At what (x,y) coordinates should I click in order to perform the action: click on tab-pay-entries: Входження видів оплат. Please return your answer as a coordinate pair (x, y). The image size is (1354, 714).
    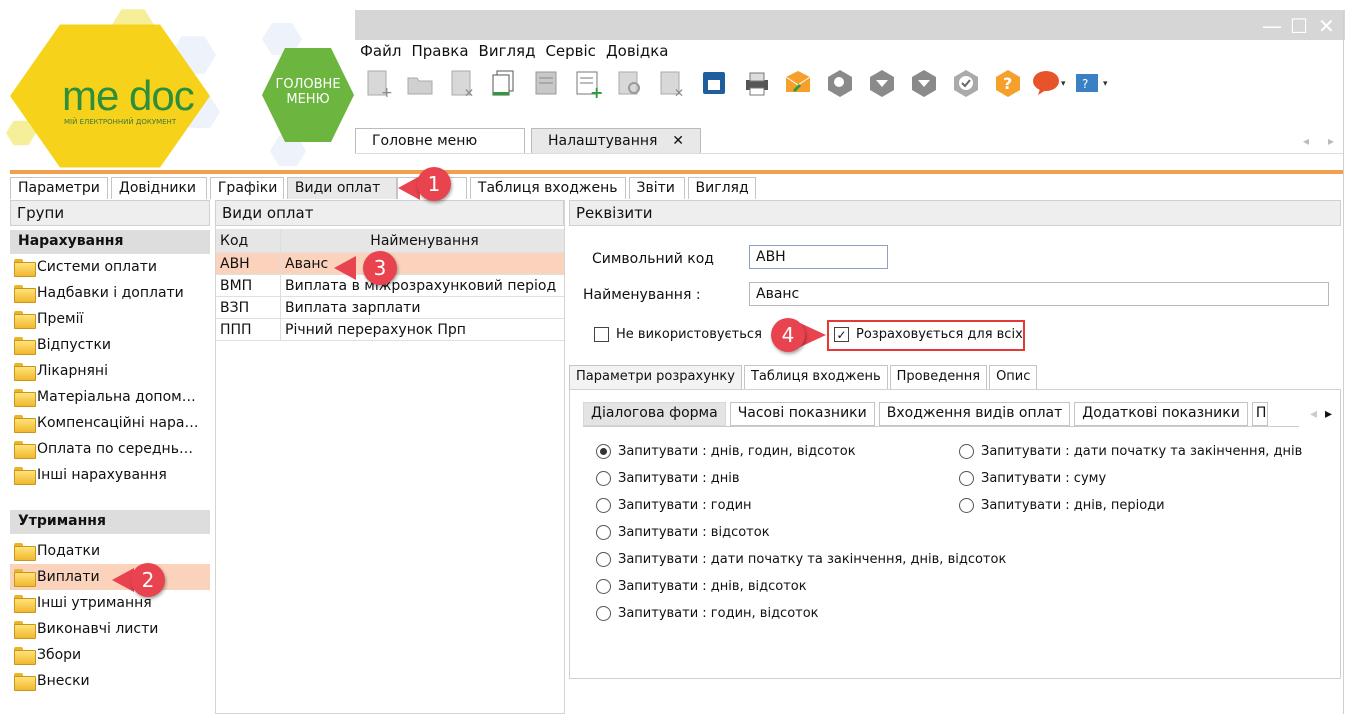
    Looking at the image, I should click on (974, 414).